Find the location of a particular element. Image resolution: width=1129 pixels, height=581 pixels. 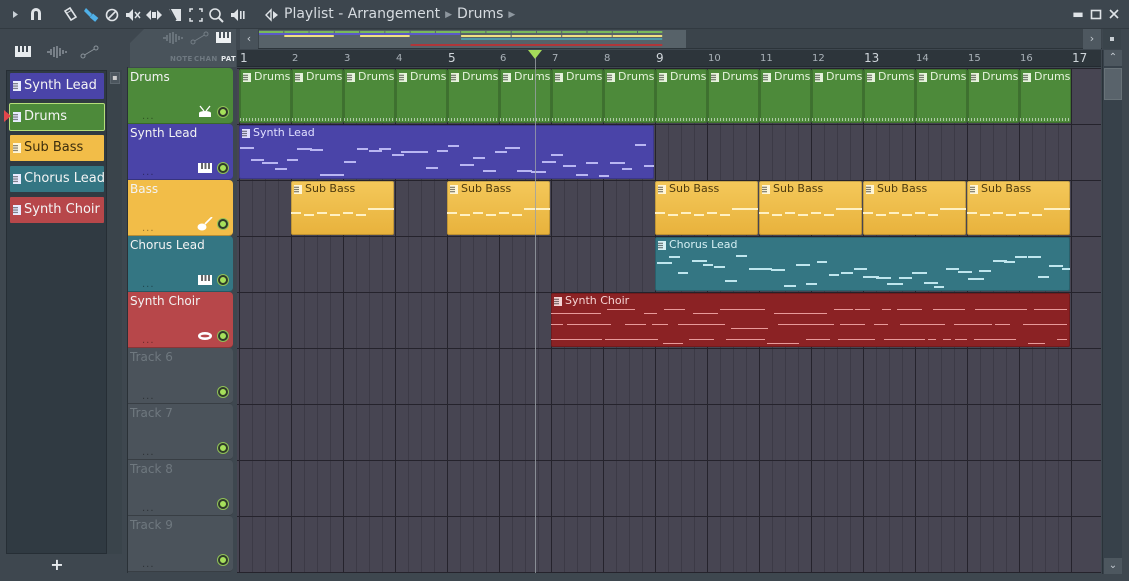

pencil-draw-icon is located at coordinates (70, 14).